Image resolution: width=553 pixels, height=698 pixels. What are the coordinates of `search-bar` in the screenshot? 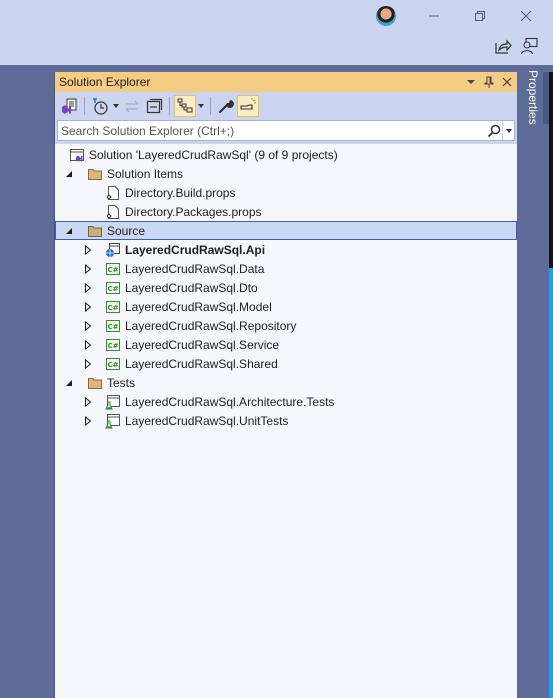 It's located at (286, 132).